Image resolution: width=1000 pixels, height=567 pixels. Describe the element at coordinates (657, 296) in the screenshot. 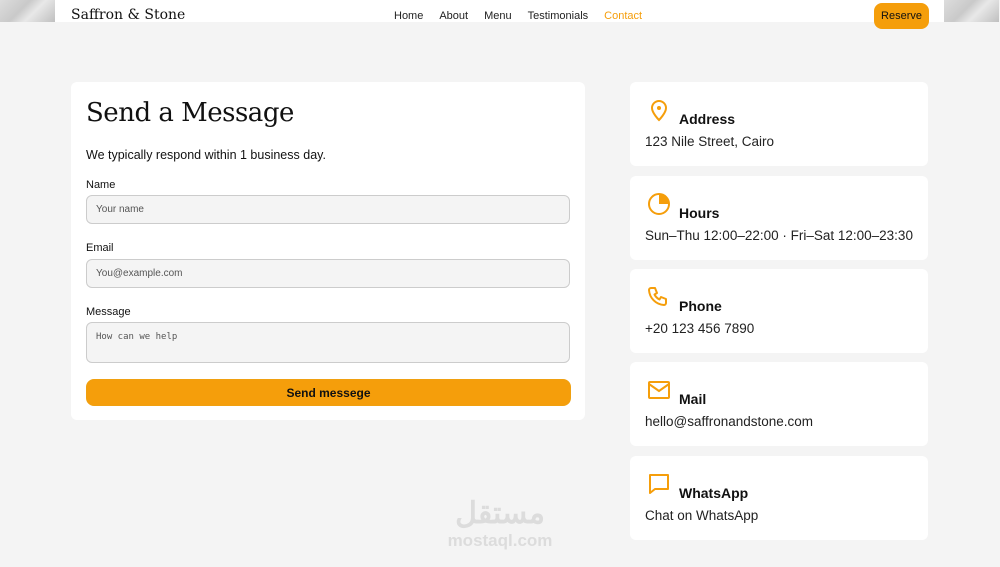

I see `phone-icon` at that location.